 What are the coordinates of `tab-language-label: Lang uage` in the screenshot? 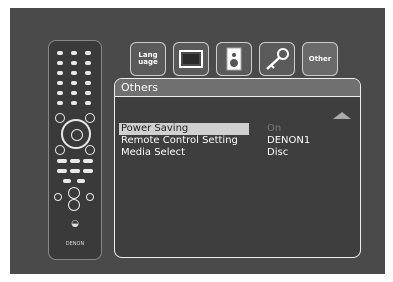 It's located at (148, 58).